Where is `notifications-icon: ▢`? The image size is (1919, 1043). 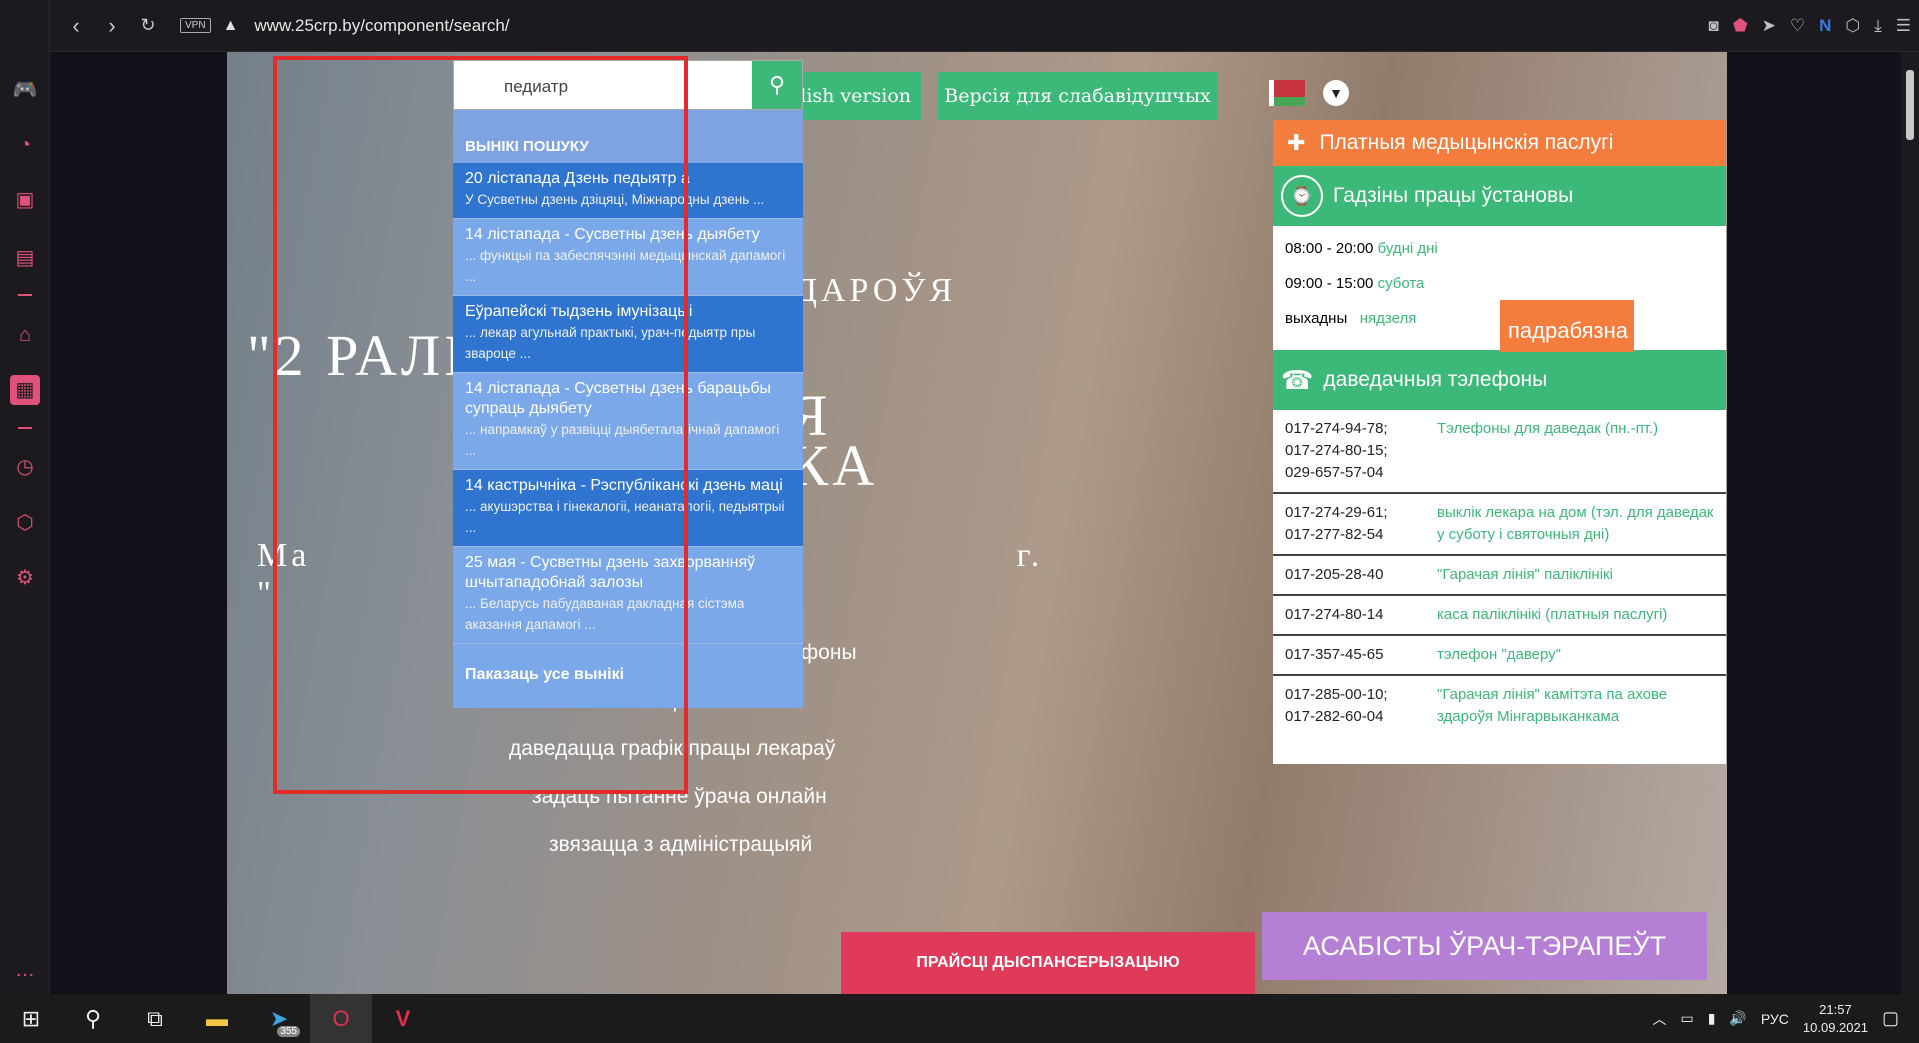 notifications-icon: ▢ is located at coordinates (1890, 1018).